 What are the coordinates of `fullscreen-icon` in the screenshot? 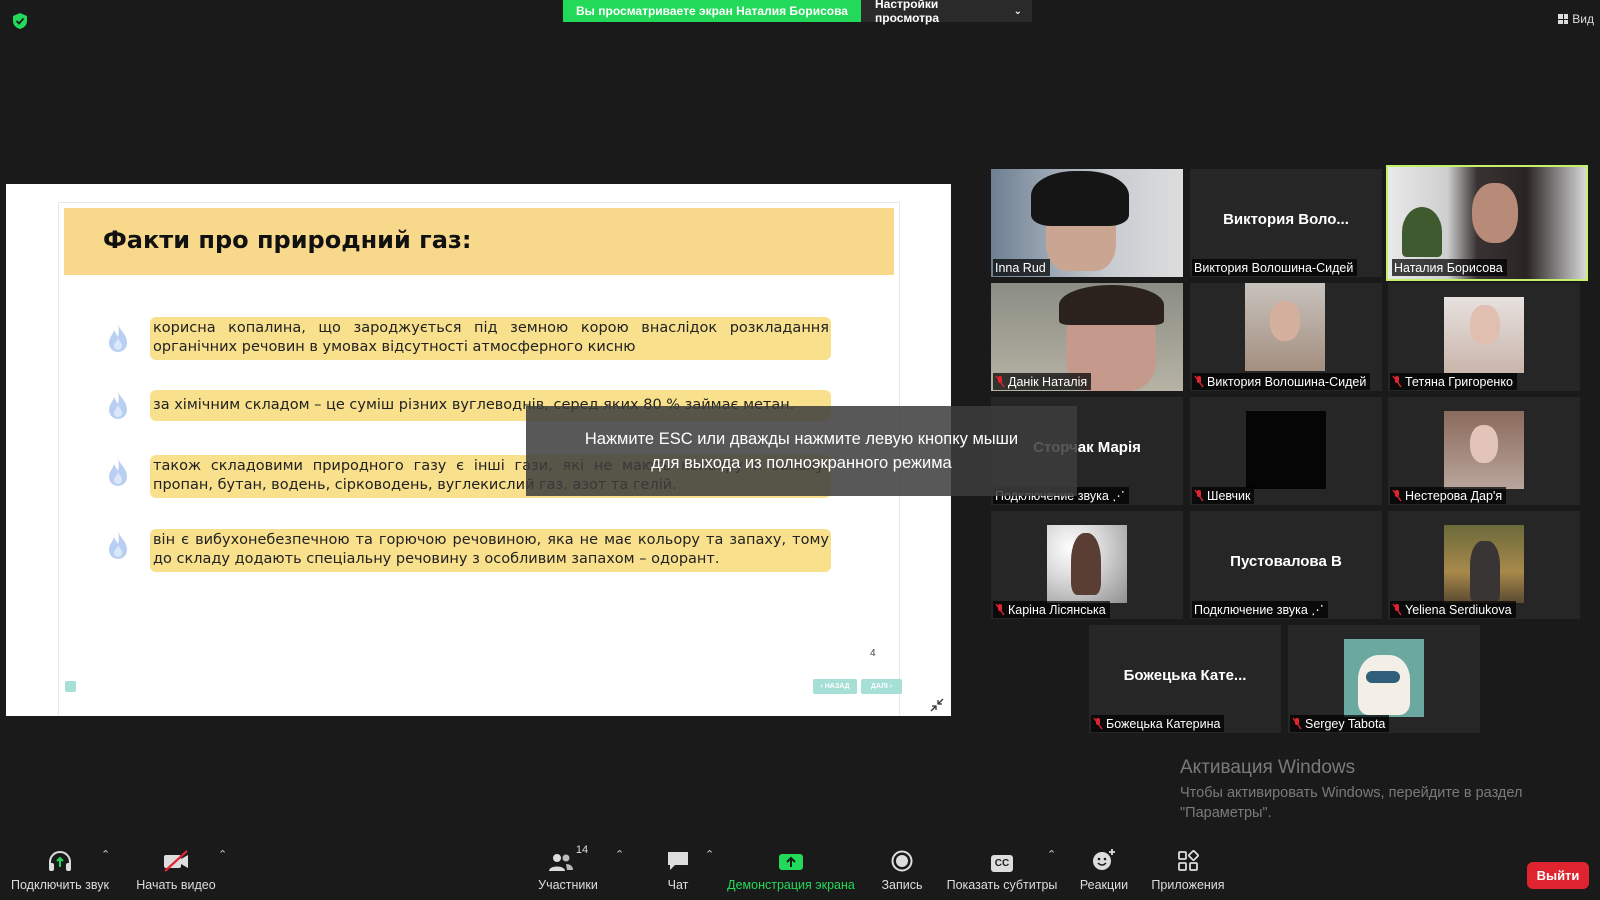 It's located at (70, 686).